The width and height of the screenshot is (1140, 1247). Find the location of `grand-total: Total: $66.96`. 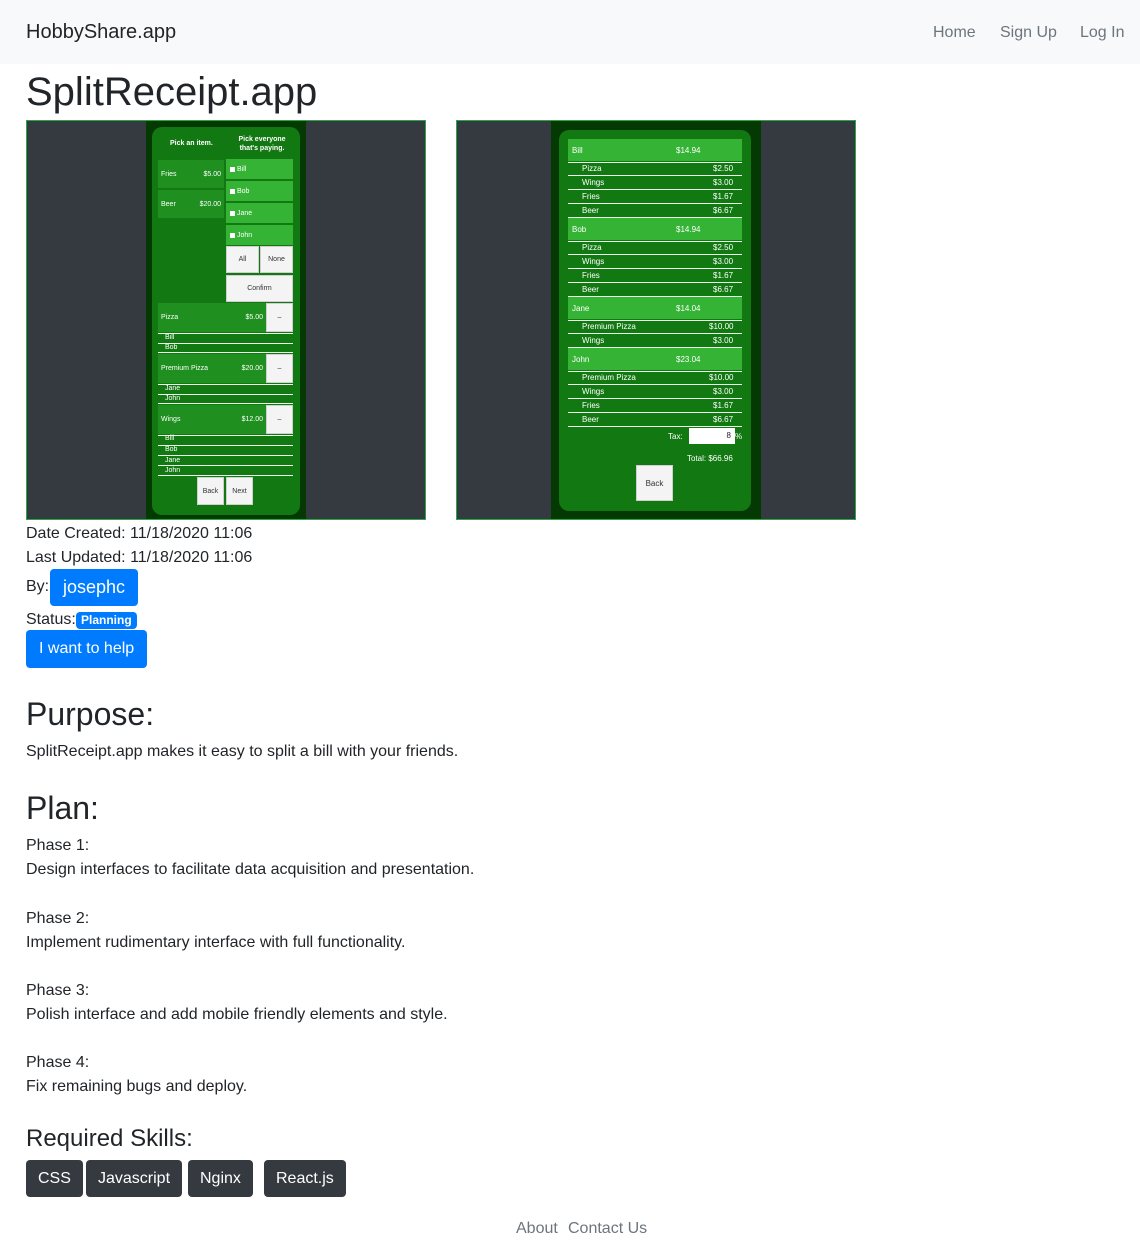

grand-total: Total: $66.96 is located at coordinates (710, 458).